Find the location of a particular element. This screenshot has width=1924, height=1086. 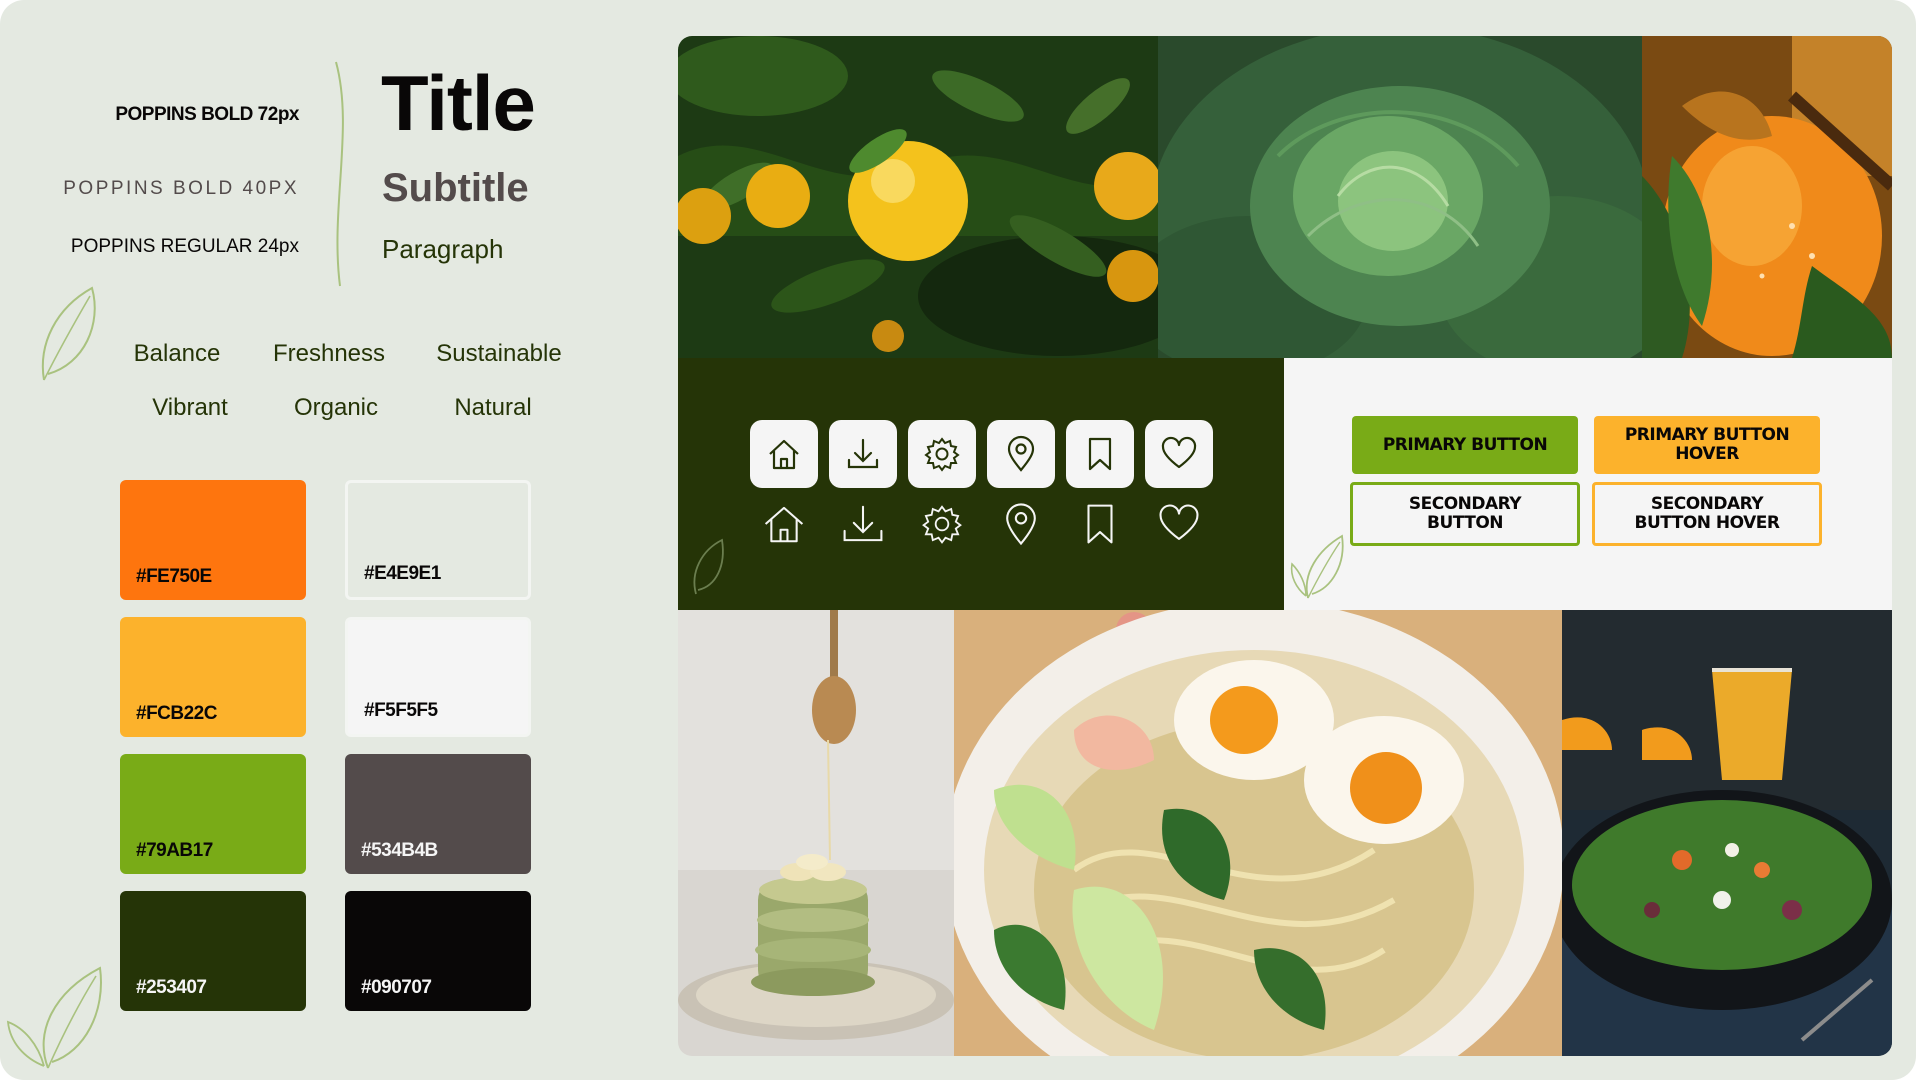

secondary-button: SECONDARY BUTTON is located at coordinates (1465, 514).